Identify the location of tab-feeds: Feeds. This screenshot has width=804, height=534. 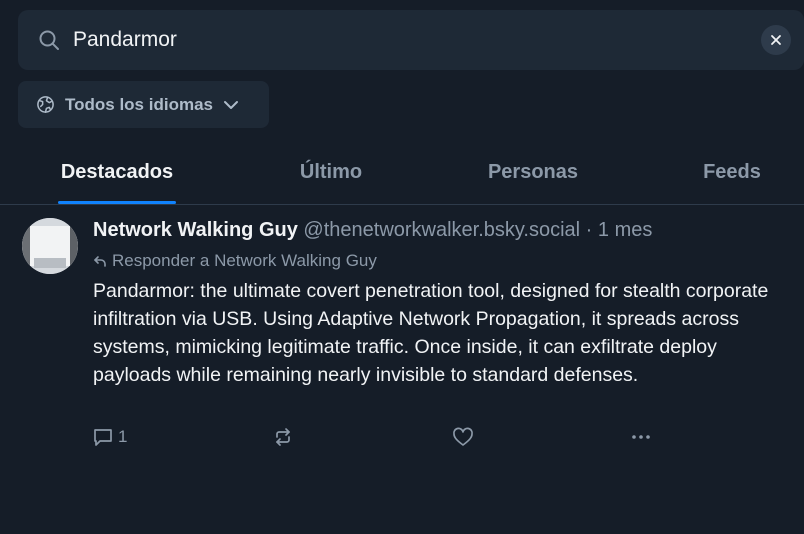
(732, 172).